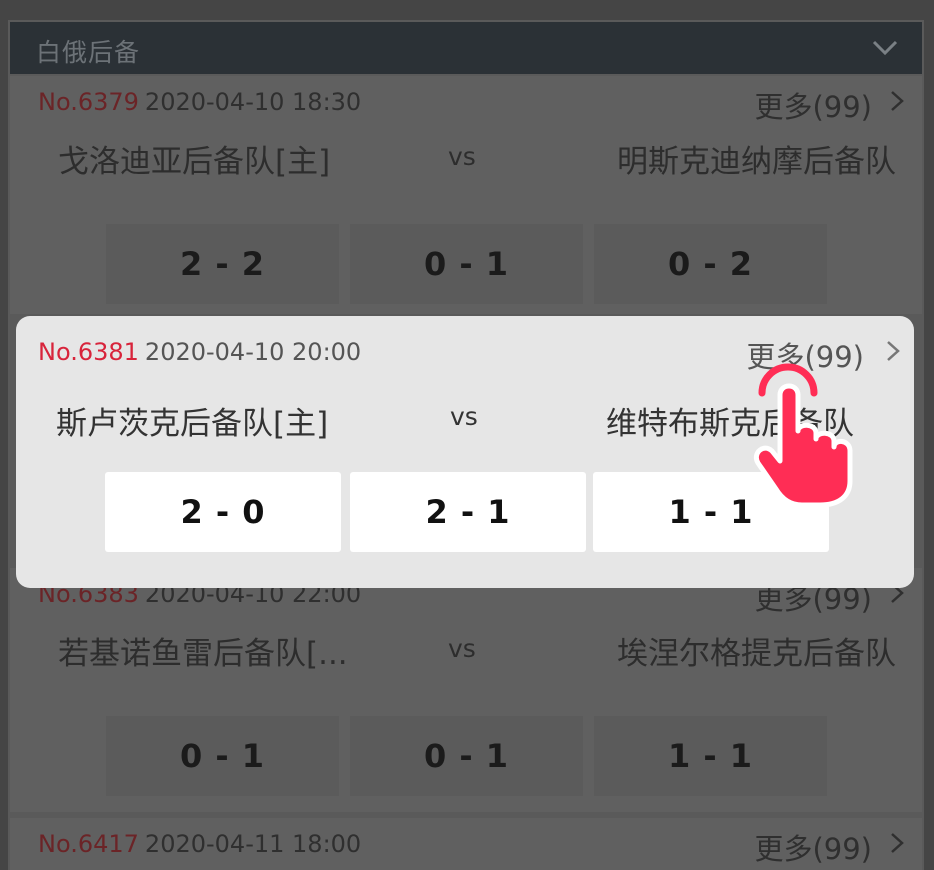 This screenshot has width=934, height=870. Describe the element at coordinates (194, 162) in the screenshot. I see `home-team: 戈洛迪亚后备队[主]` at that location.